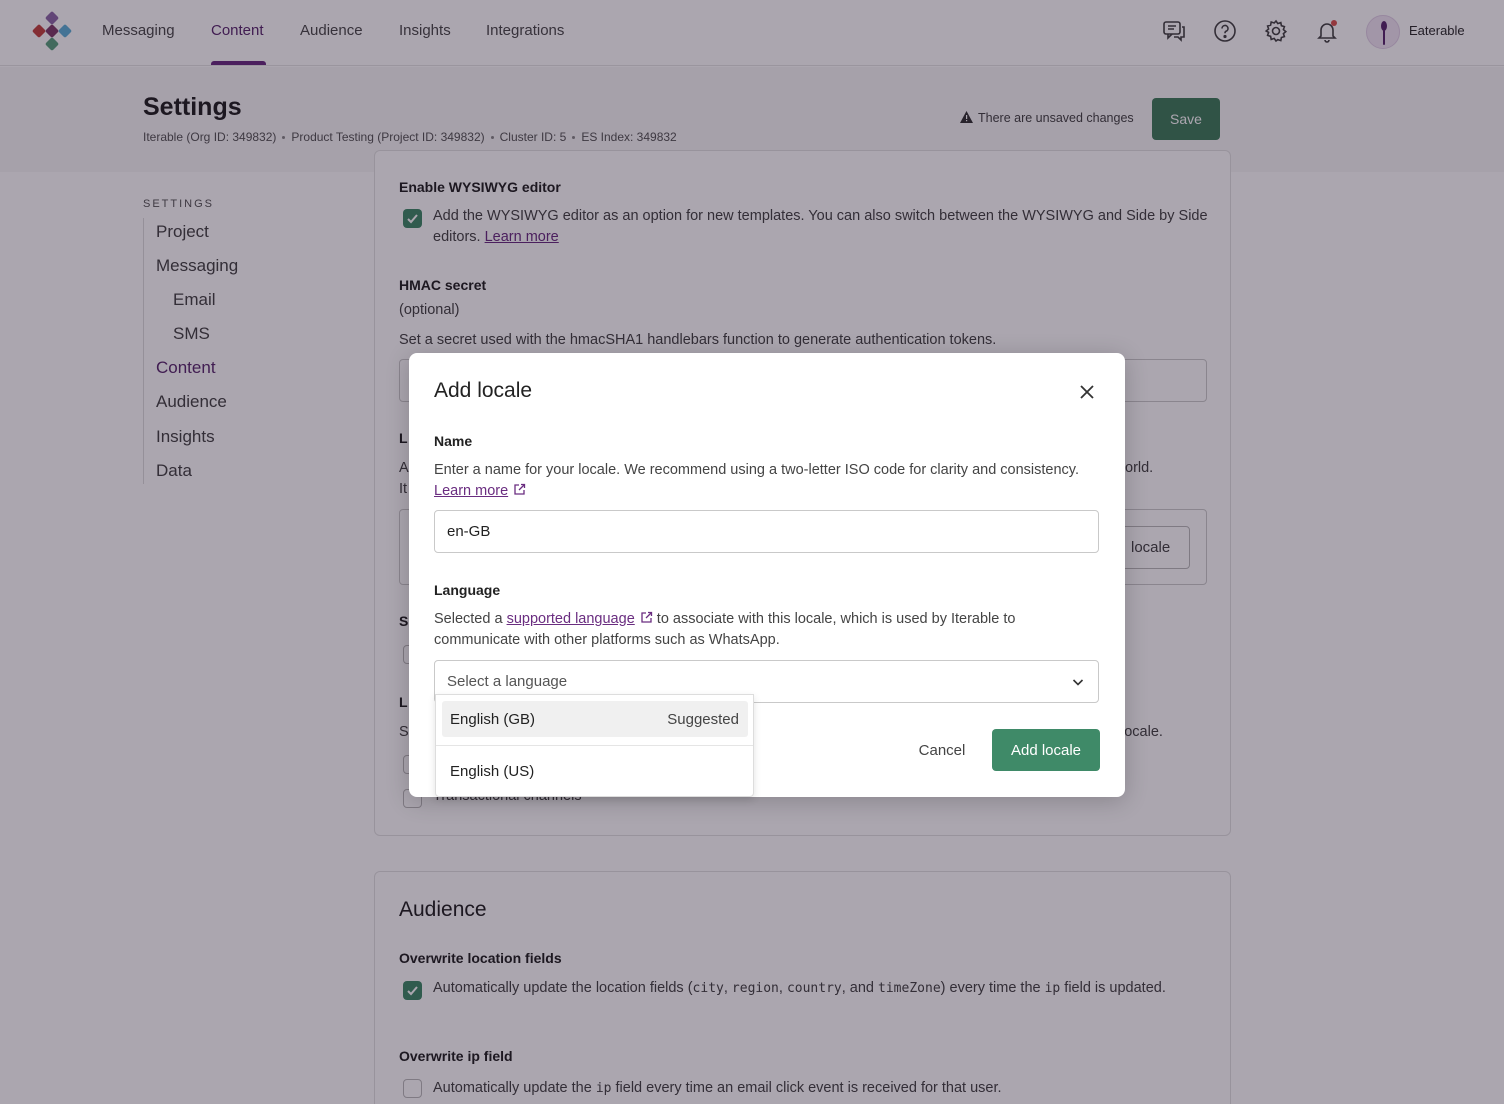  I want to click on add-locale-button: Add locale, so click(1046, 750).